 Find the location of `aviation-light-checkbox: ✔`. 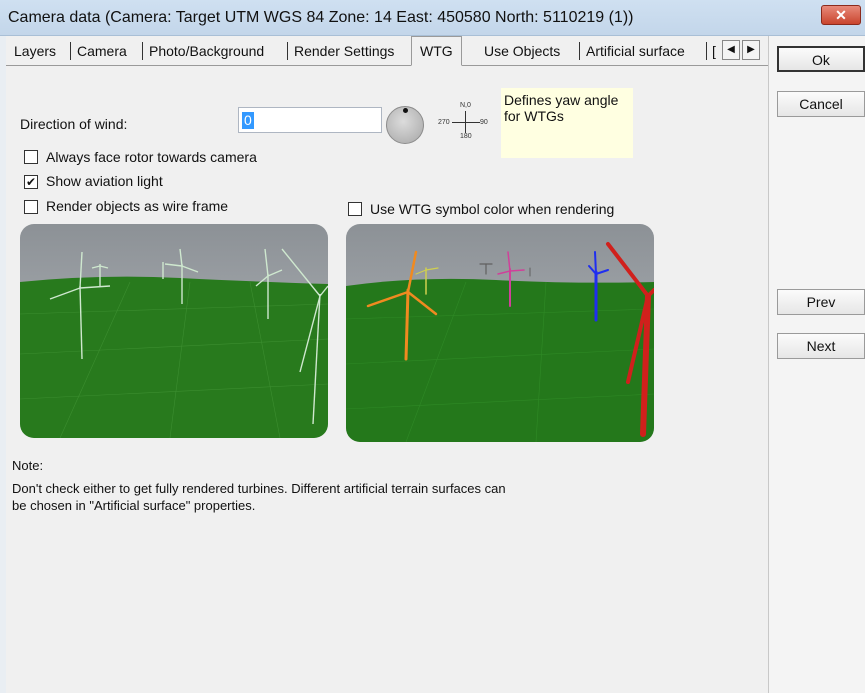

aviation-light-checkbox: ✔ is located at coordinates (31, 182).